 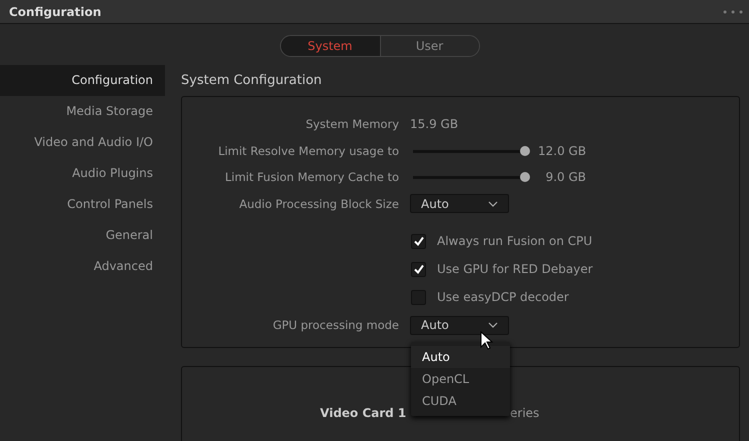 I want to click on checkbox-label: Always run Fusion on CPU, so click(x=514, y=241).